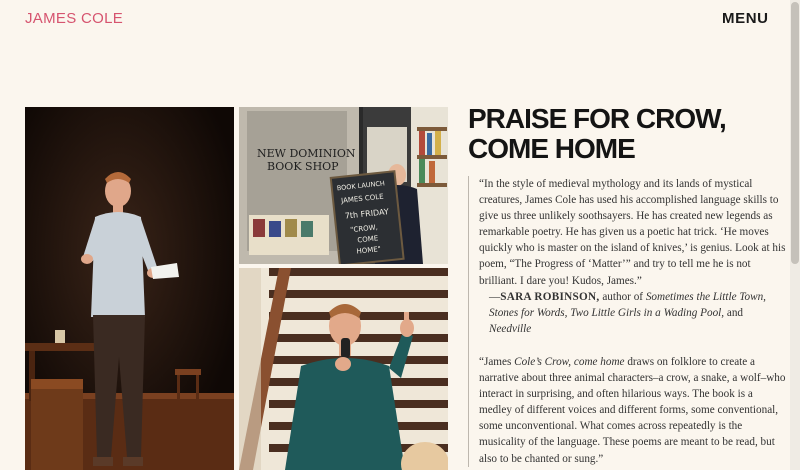  I want to click on attr-prefix: author of, so click(622, 296).